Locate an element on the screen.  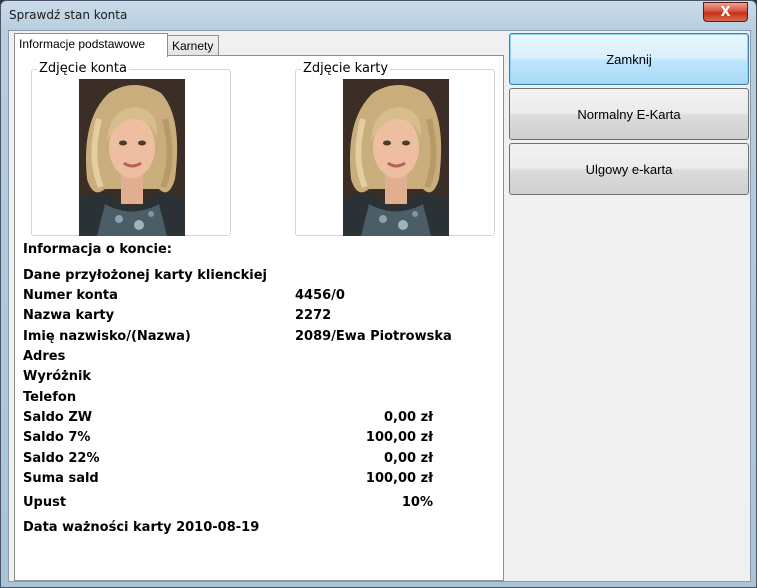
card-photo-label: Zdjęcie karty is located at coordinates (346, 68).